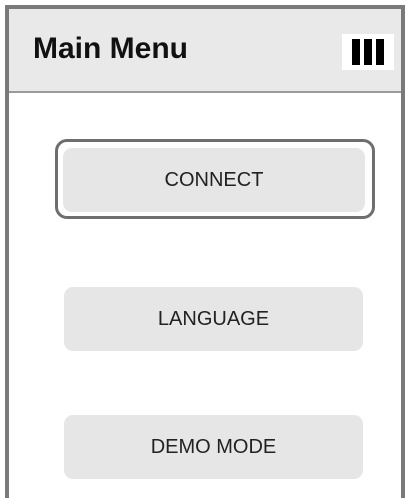 The height and width of the screenshot is (498, 410). I want to click on language-button: LANGUAGE, so click(213, 319).